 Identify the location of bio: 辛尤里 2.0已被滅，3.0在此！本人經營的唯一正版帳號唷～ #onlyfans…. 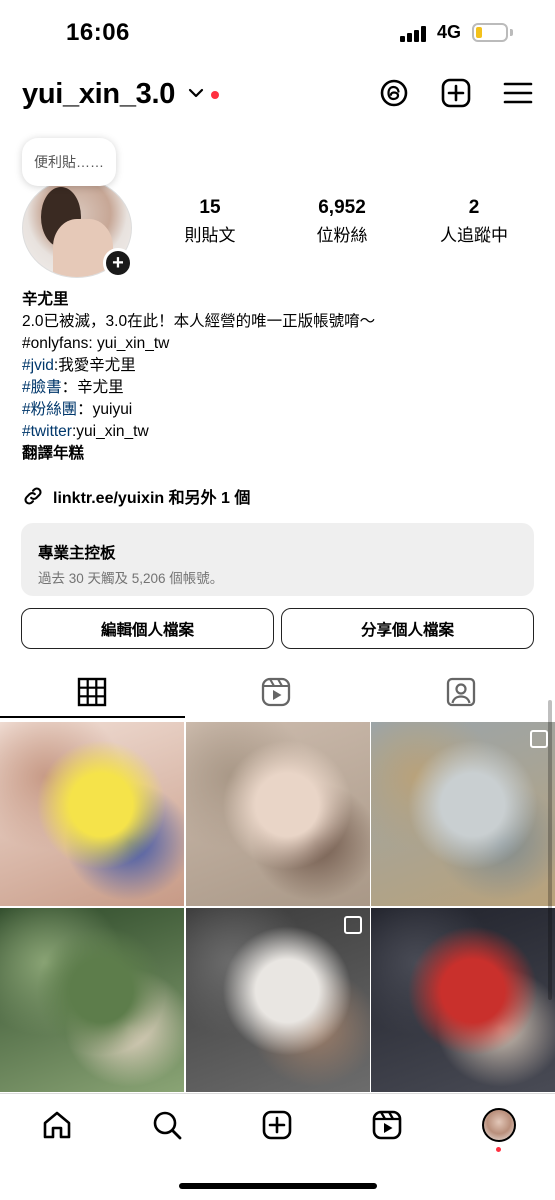
(277, 377).